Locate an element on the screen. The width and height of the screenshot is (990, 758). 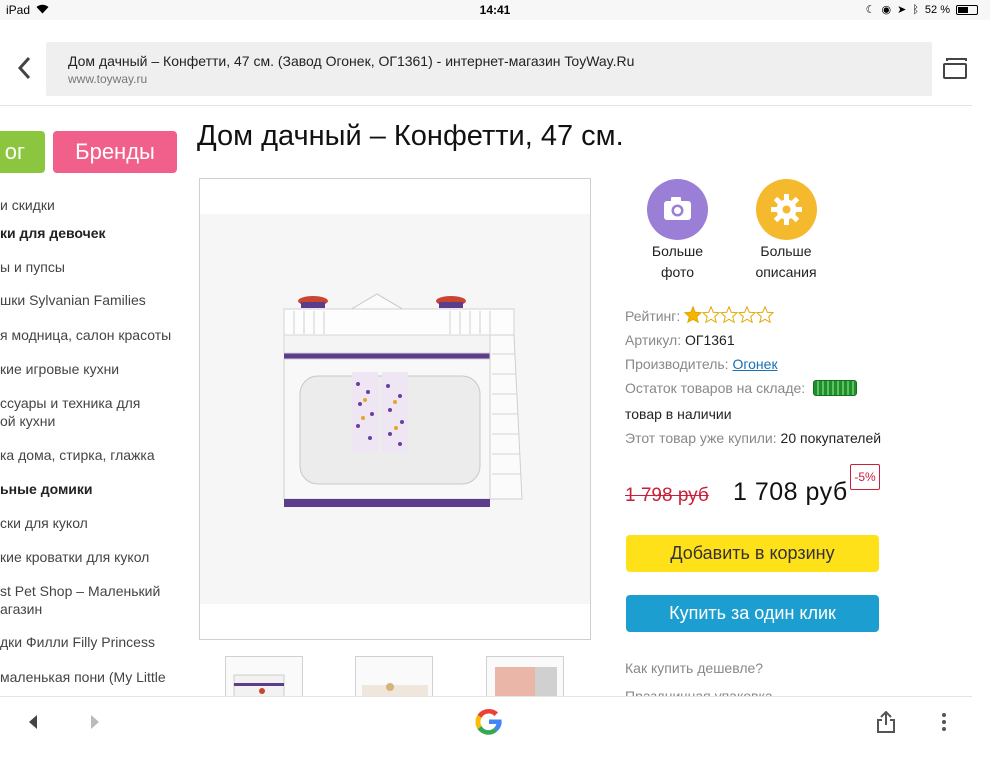
maker-label: Производитель: is located at coordinates (677, 364).